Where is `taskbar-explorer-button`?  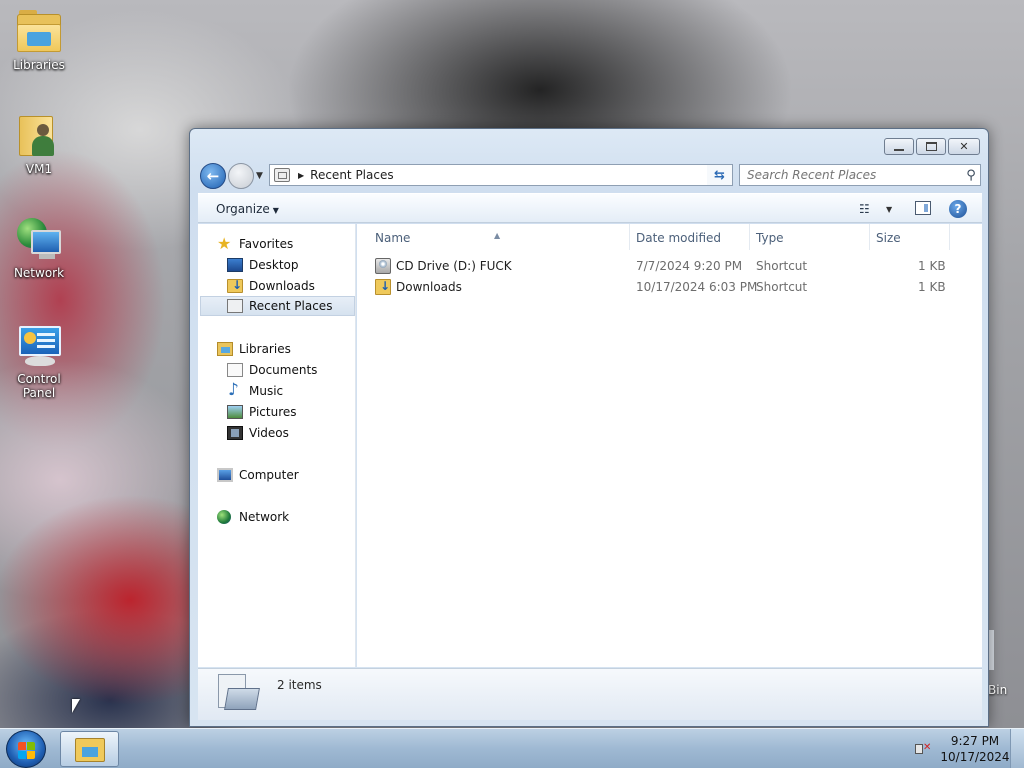 taskbar-explorer-button is located at coordinates (89, 749).